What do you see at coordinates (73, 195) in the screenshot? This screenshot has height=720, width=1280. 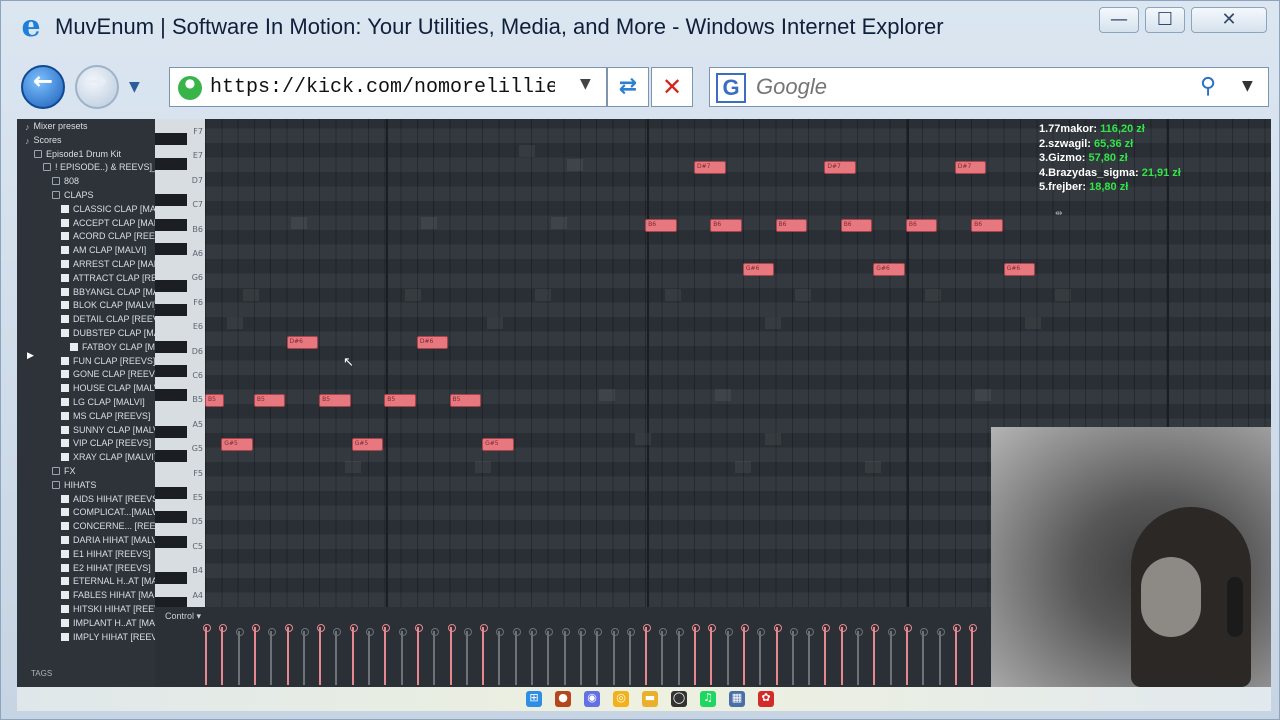 I see `browser-folder-item: CLAPS` at bounding box center [73, 195].